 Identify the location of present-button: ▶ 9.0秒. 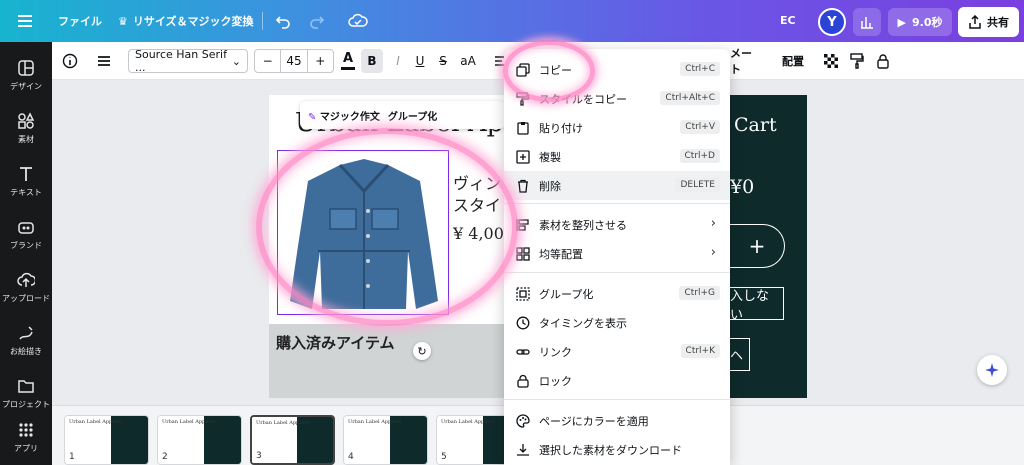
(920, 22).